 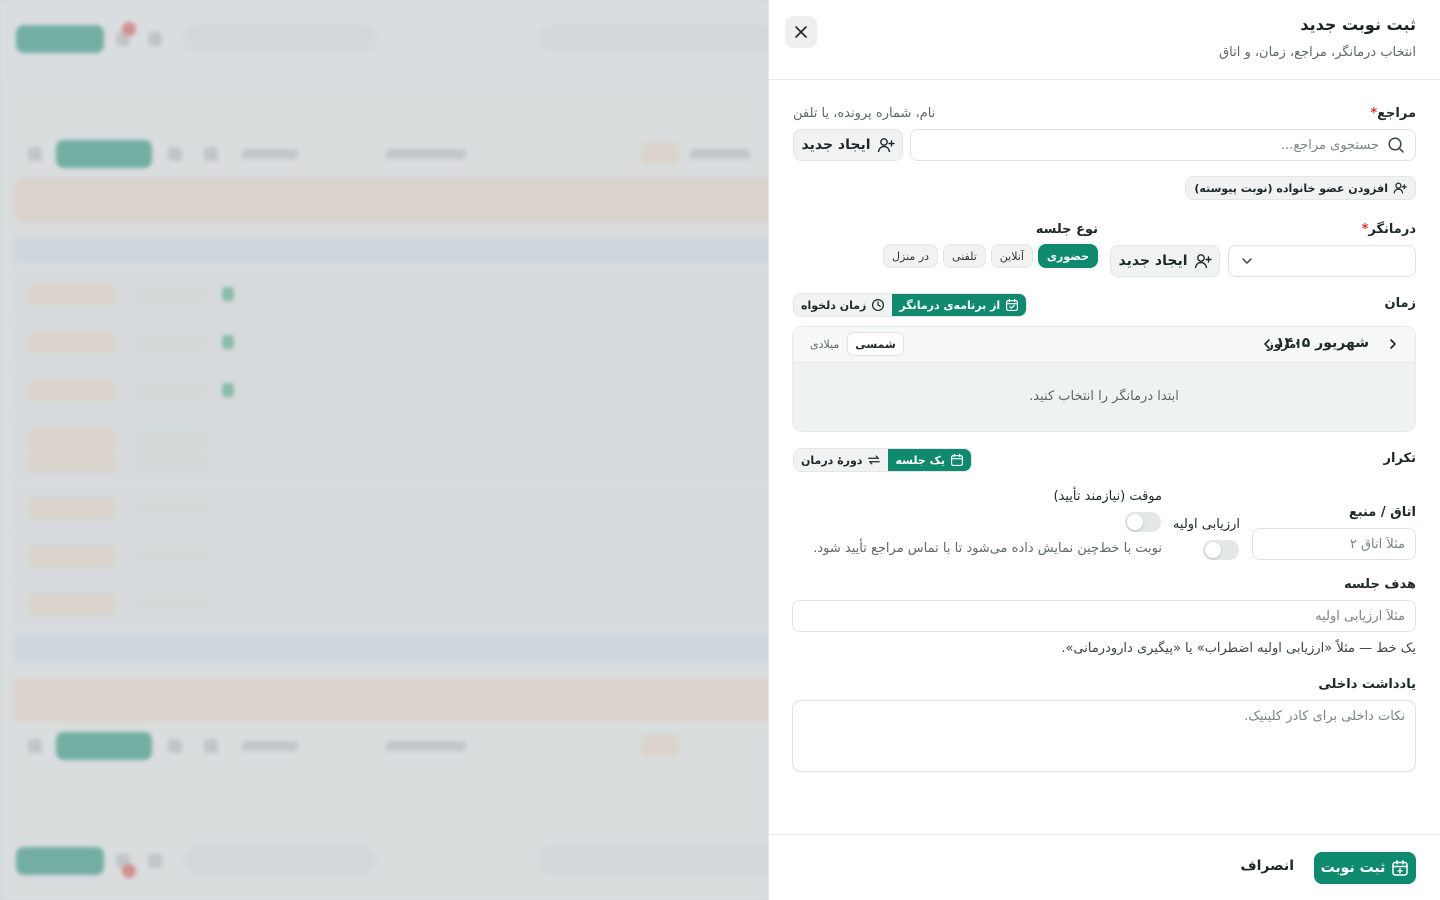 I want to click on repeat-single-label: یک جلسه, so click(x=920, y=460).